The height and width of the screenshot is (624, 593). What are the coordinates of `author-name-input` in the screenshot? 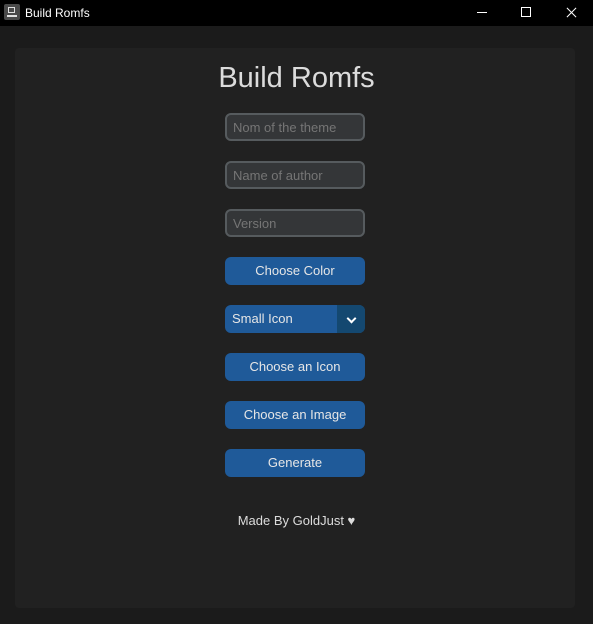 It's located at (295, 175).